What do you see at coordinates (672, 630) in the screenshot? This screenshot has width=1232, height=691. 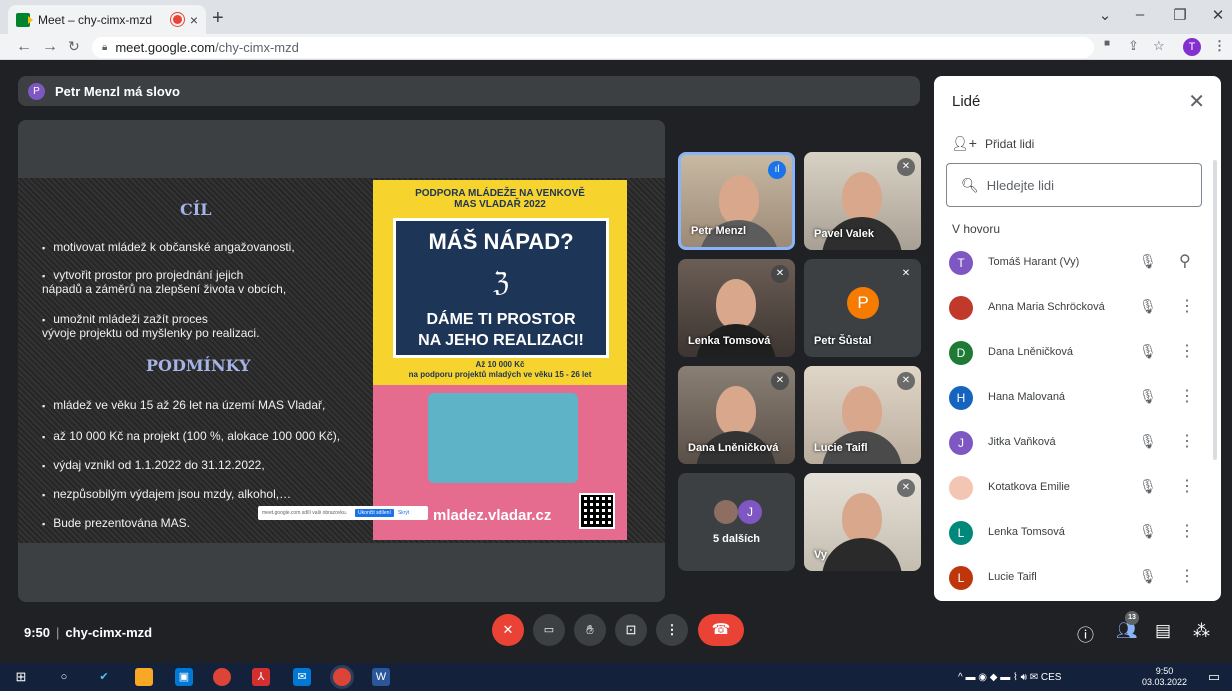 I see `more-options-button: ⋮` at bounding box center [672, 630].